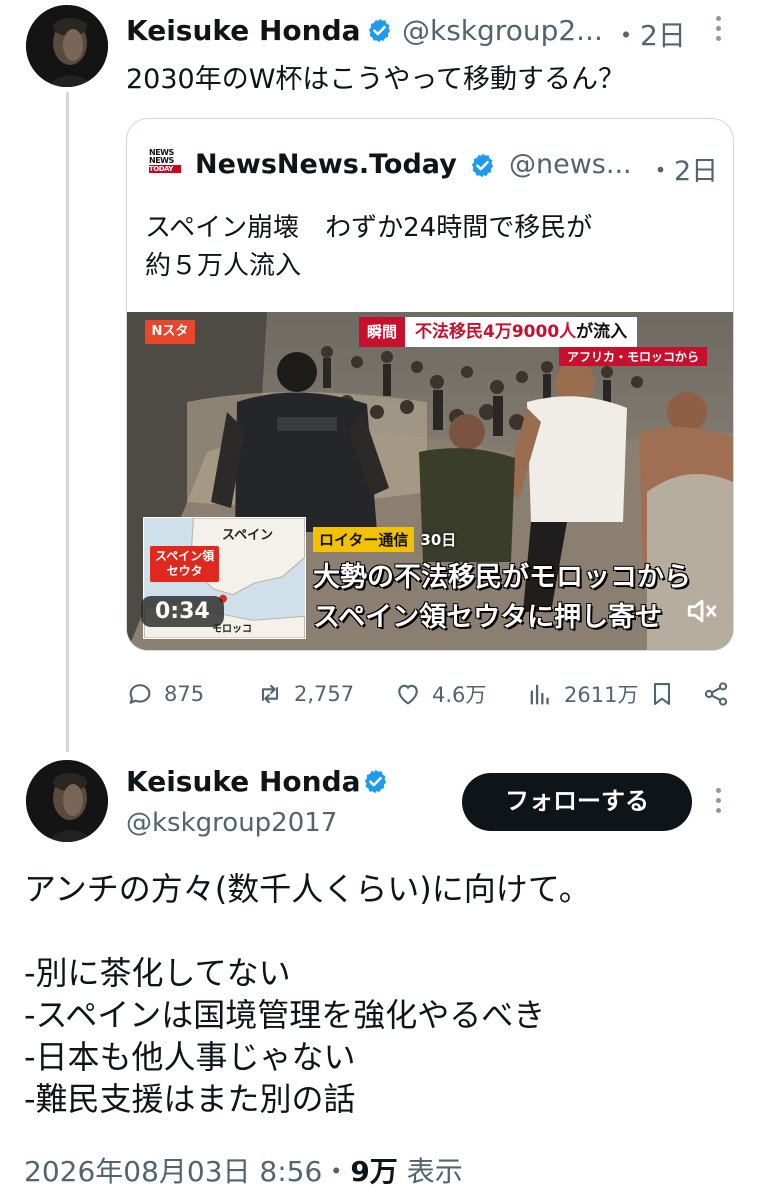 The image size is (759, 1200). What do you see at coordinates (165, 165) in the screenshot?
I see `newsnews-logo: NEWS NEWS TODAY` at bounding box center [165, 165].